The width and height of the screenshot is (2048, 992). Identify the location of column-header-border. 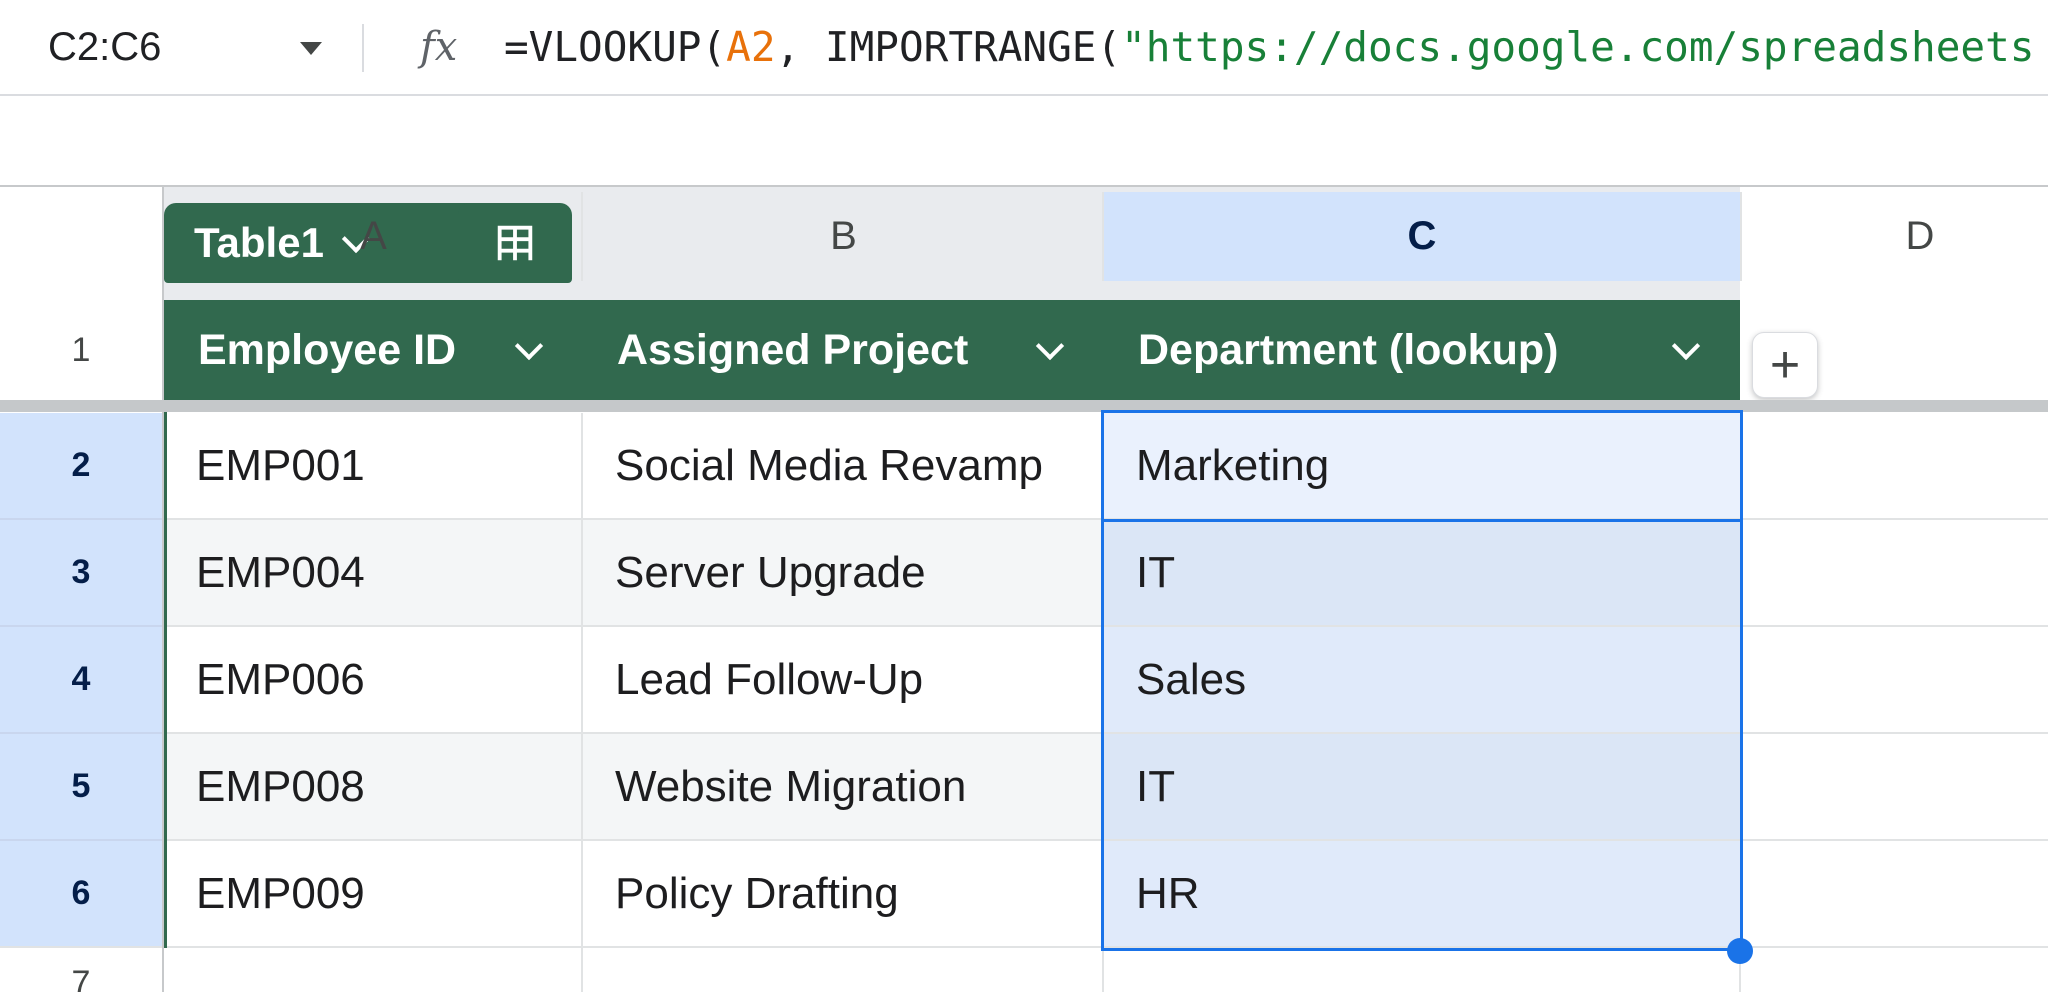
(1024, 186).